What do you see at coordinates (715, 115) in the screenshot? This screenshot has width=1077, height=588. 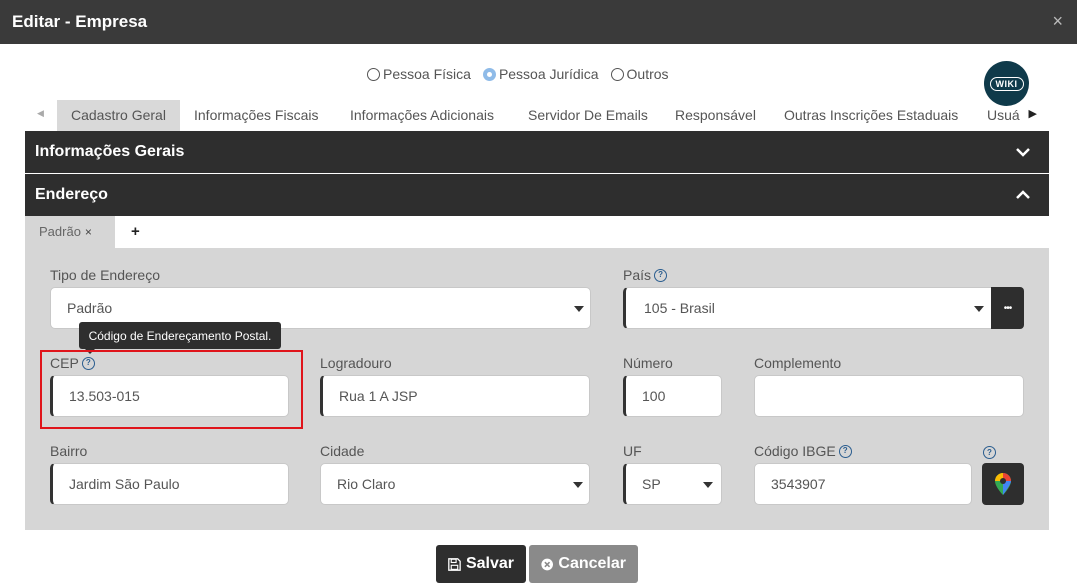 I see `tab-responsavel: Responsável` at bounding box center [715, 115].